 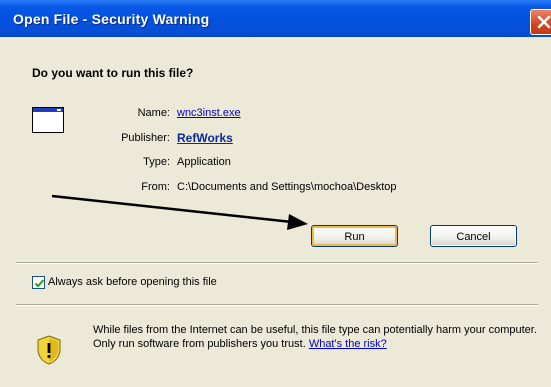 I want to click on window-title: Open File - Security Warning, so click(x=111, y=19).